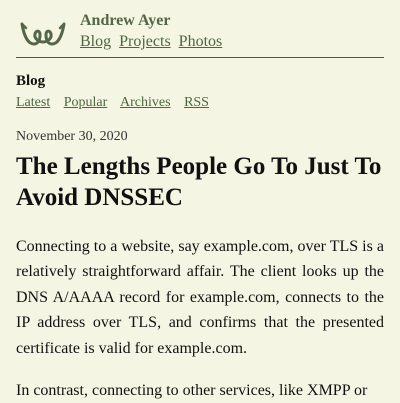 The image size is (400, 403). I want to click on sub-nav-archives: Archives, so click(145, 102).